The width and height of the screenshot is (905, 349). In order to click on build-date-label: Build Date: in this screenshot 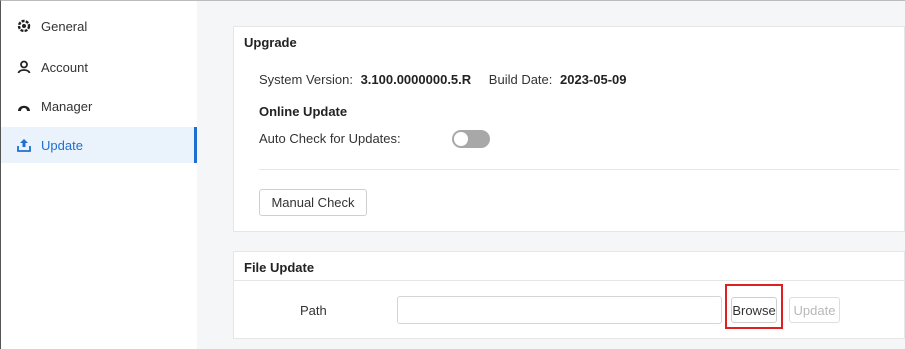, I will do `click(520, 79)`.